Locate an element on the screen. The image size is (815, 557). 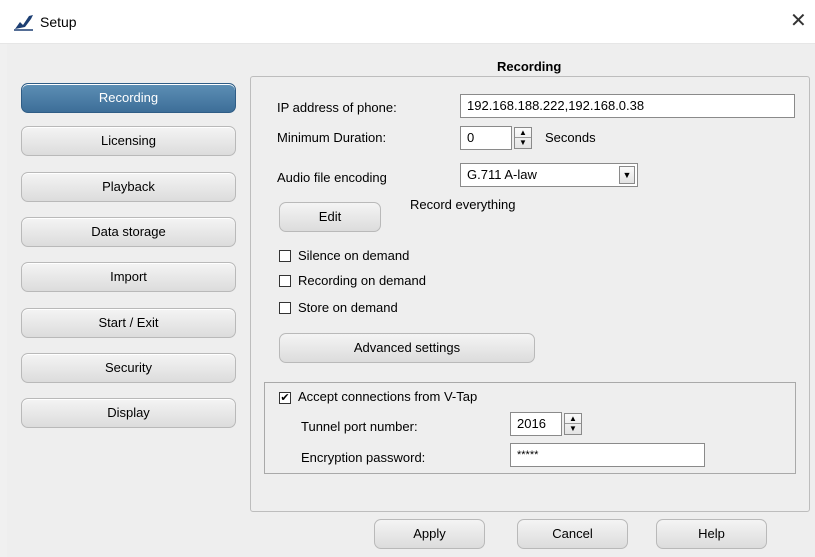
section-title: Recording is located at coordinates (529, 66).